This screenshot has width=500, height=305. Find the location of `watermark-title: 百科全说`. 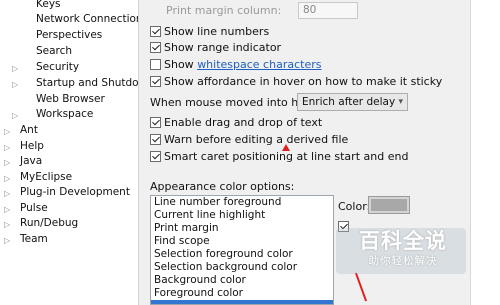

watermark-title: 百科全说 is located at coordinates (403, 241).